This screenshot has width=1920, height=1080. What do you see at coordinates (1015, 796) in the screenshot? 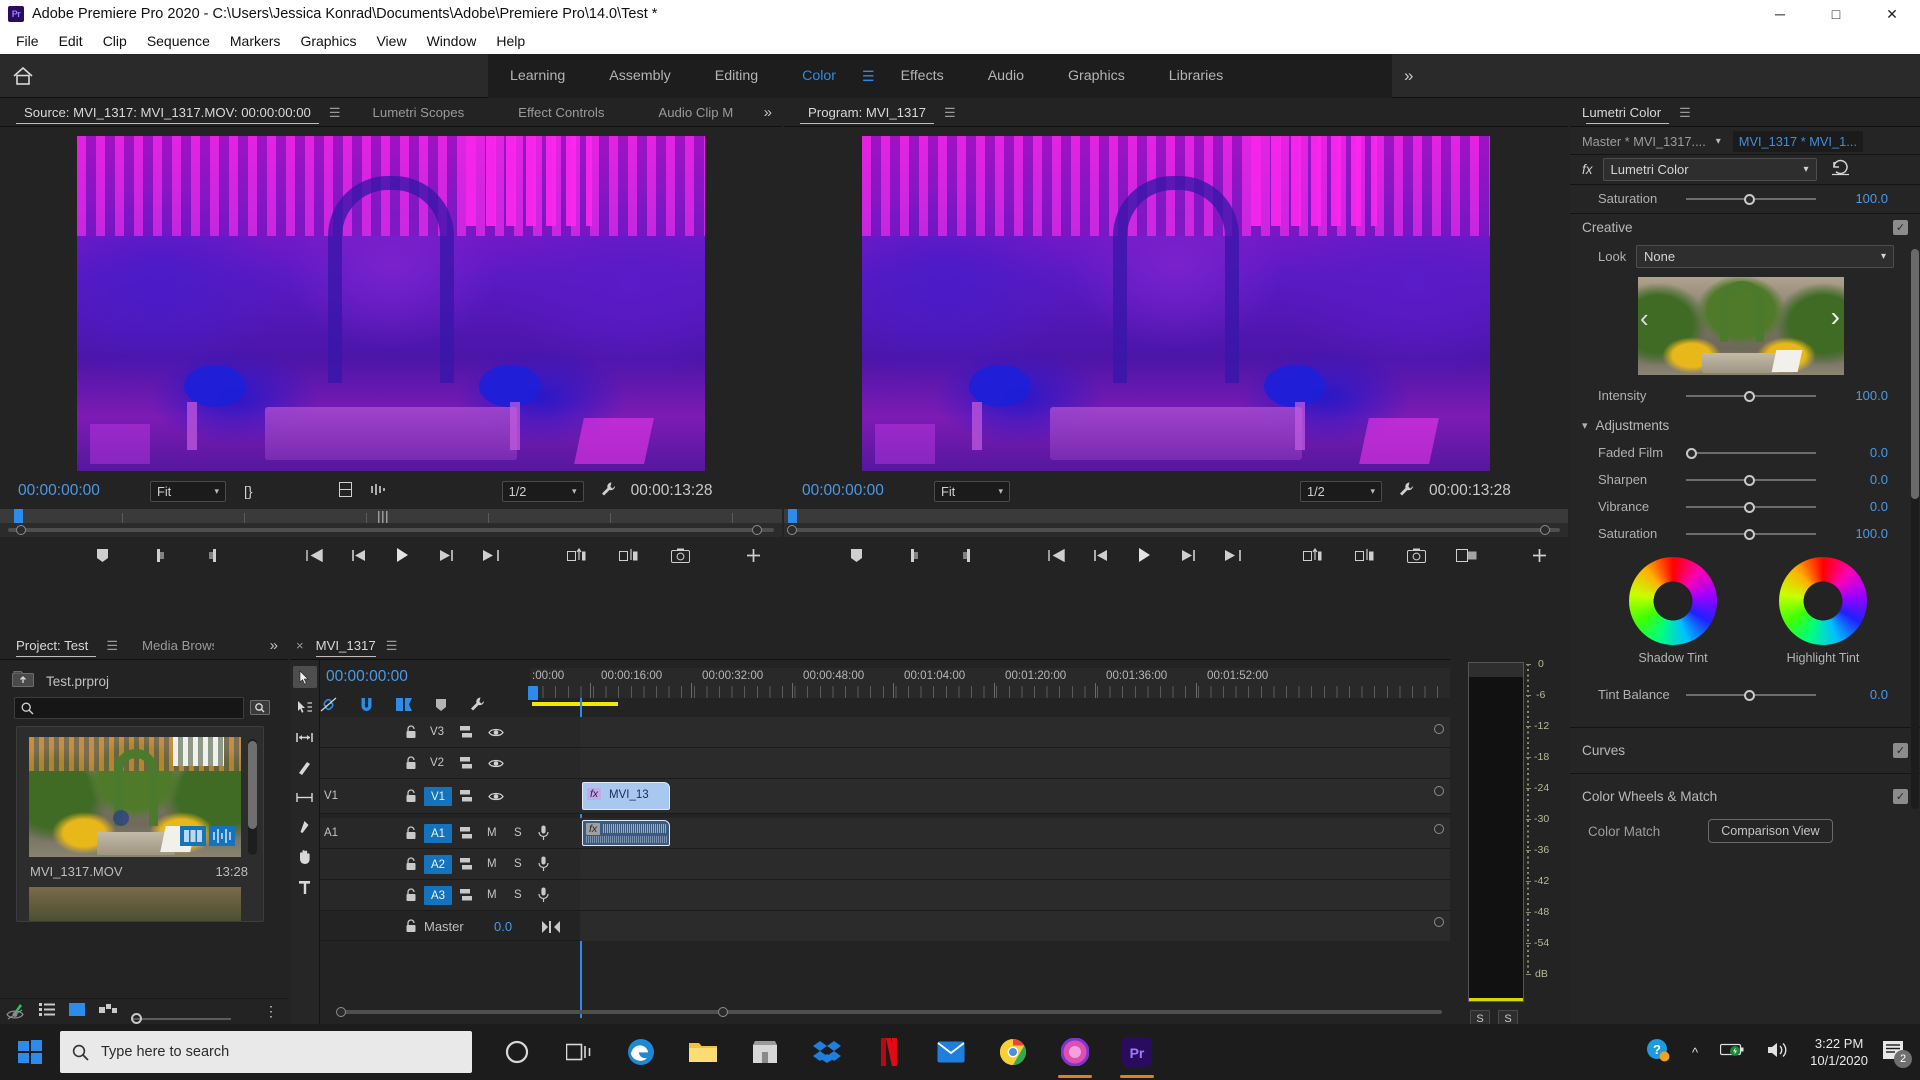
I see `track-lane-v1: fx MVI_13` at bounding box center [1015, 796].